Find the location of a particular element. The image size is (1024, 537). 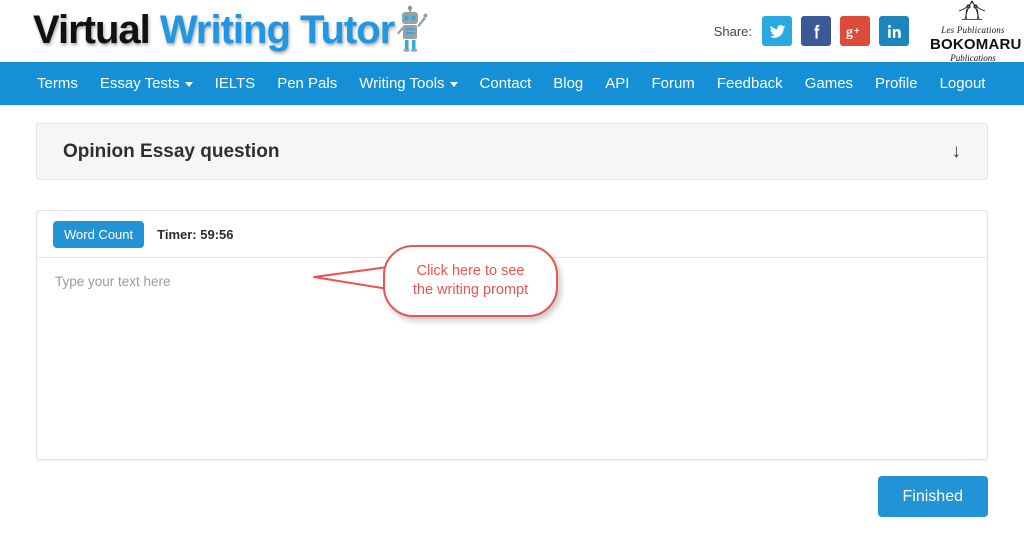

nav-item-label: API is located at coordinates (617, 83).